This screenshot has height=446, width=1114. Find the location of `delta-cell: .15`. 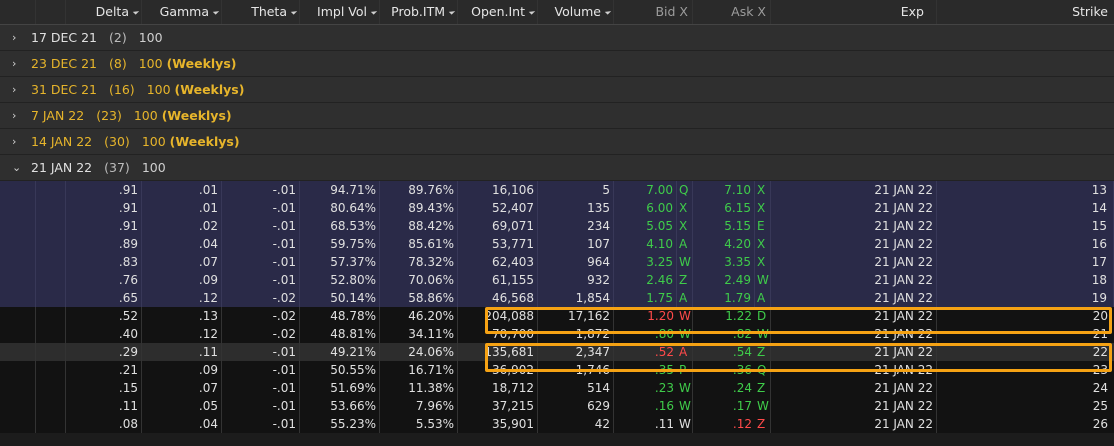

delta-cell: .15 is located at coordinates (104, 388).